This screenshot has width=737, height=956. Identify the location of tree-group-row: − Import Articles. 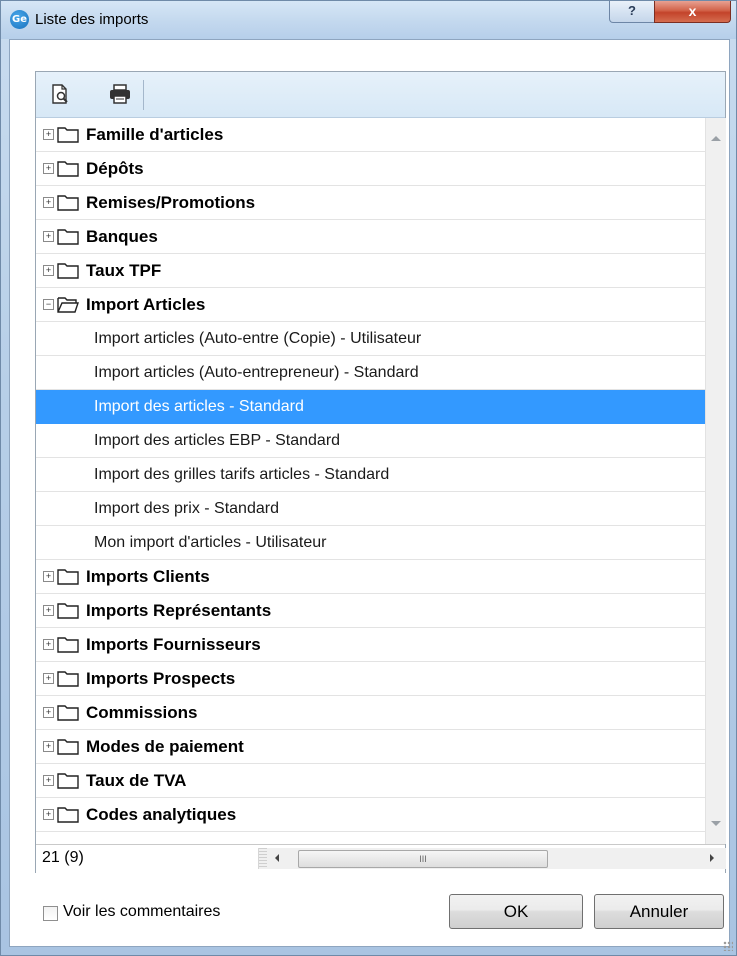
(370, 305).